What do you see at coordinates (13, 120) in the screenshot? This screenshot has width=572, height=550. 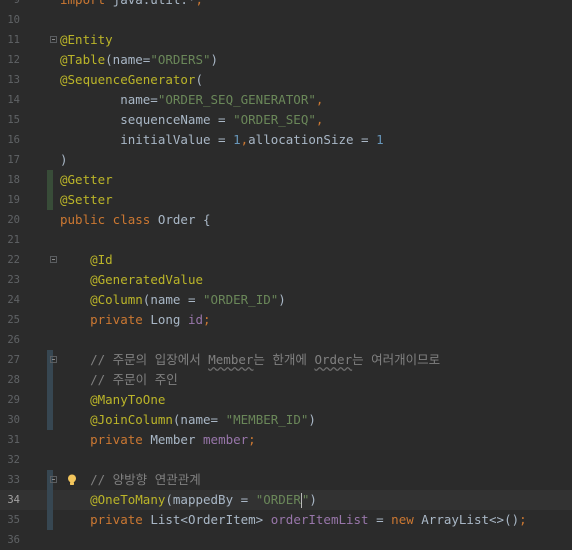 I see `line-number: 15` at bounding box center [13, 120].